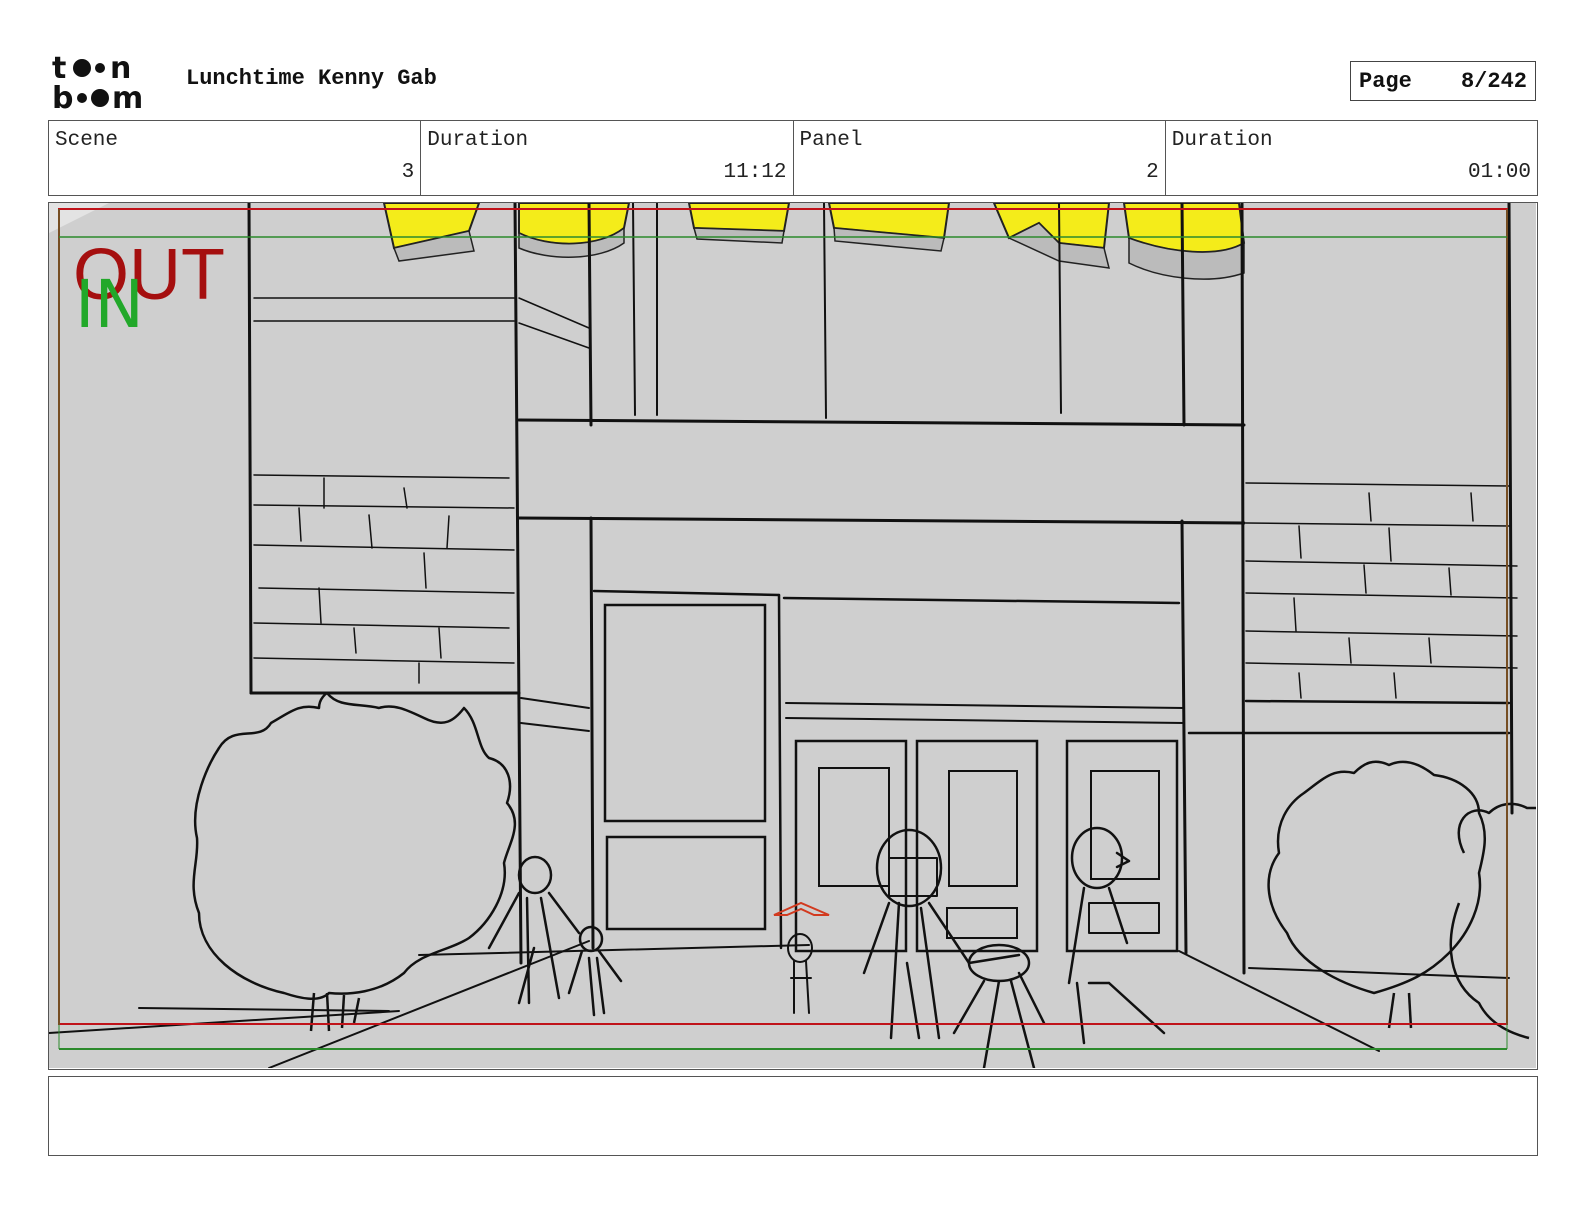 The width and height of the screenshot is (1584, 1224). What do you see at coordinates (311, 78) in the screenshot?
I see `project-title: Lunchtime Kenny Gab` at bounding box center [311, 78].